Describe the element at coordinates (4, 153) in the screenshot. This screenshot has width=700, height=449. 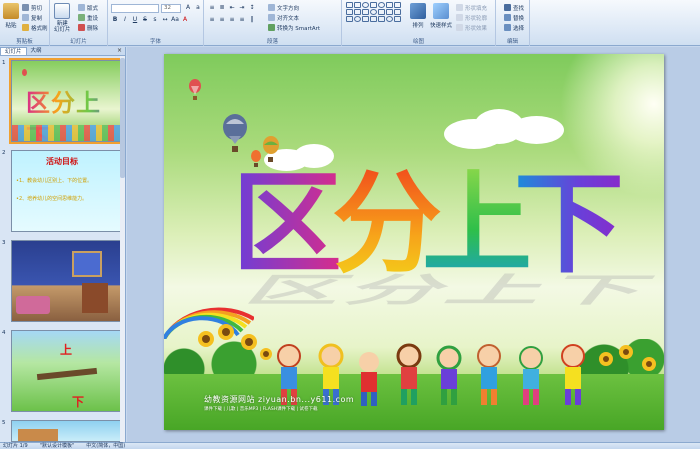
I see `thumb-number: 2` at that location.